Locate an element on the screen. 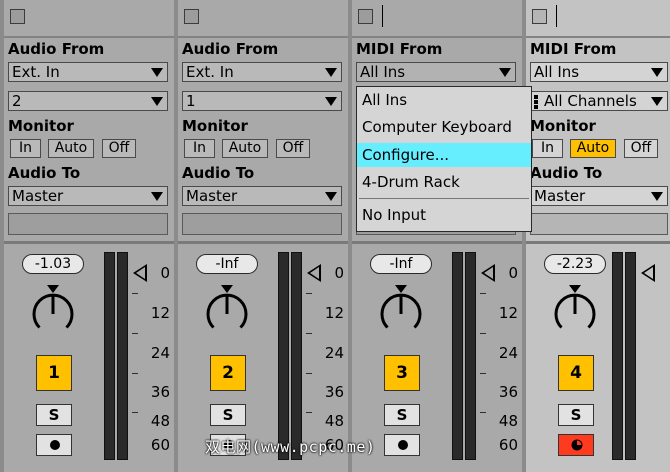 Image resolution: width=670 pixels, height=472 pixels. track-activator-button: 2 is located at coordinates (228, 373).